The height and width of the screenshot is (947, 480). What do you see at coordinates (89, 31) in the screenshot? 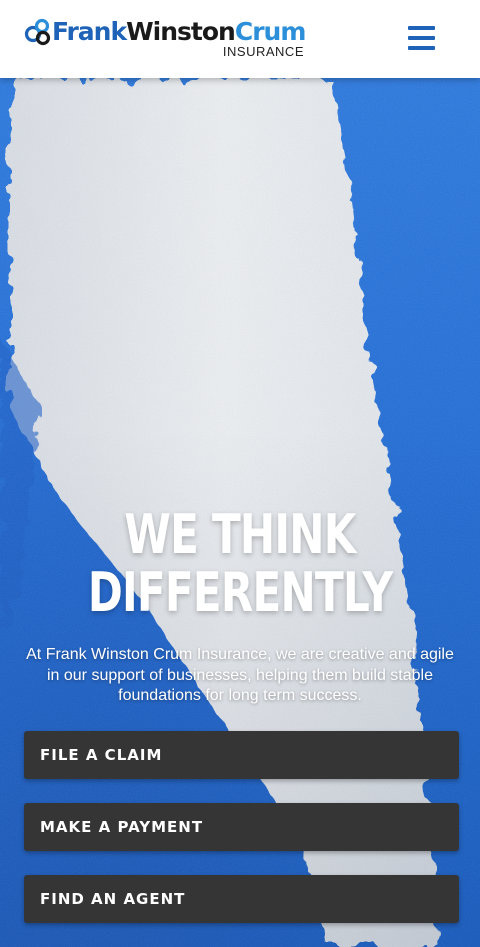
I see `logo-word-frank: Frank` at bounding box center [89, 31].